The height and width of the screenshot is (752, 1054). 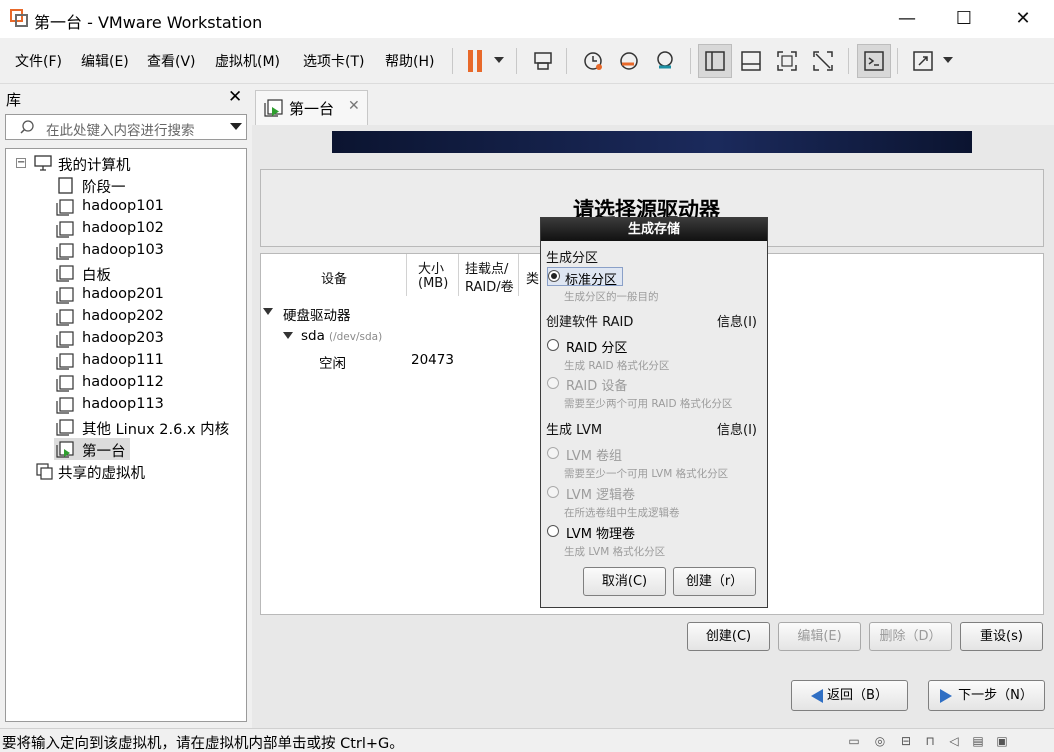 I want to click on unity-icon, so click(x=823, y=61).